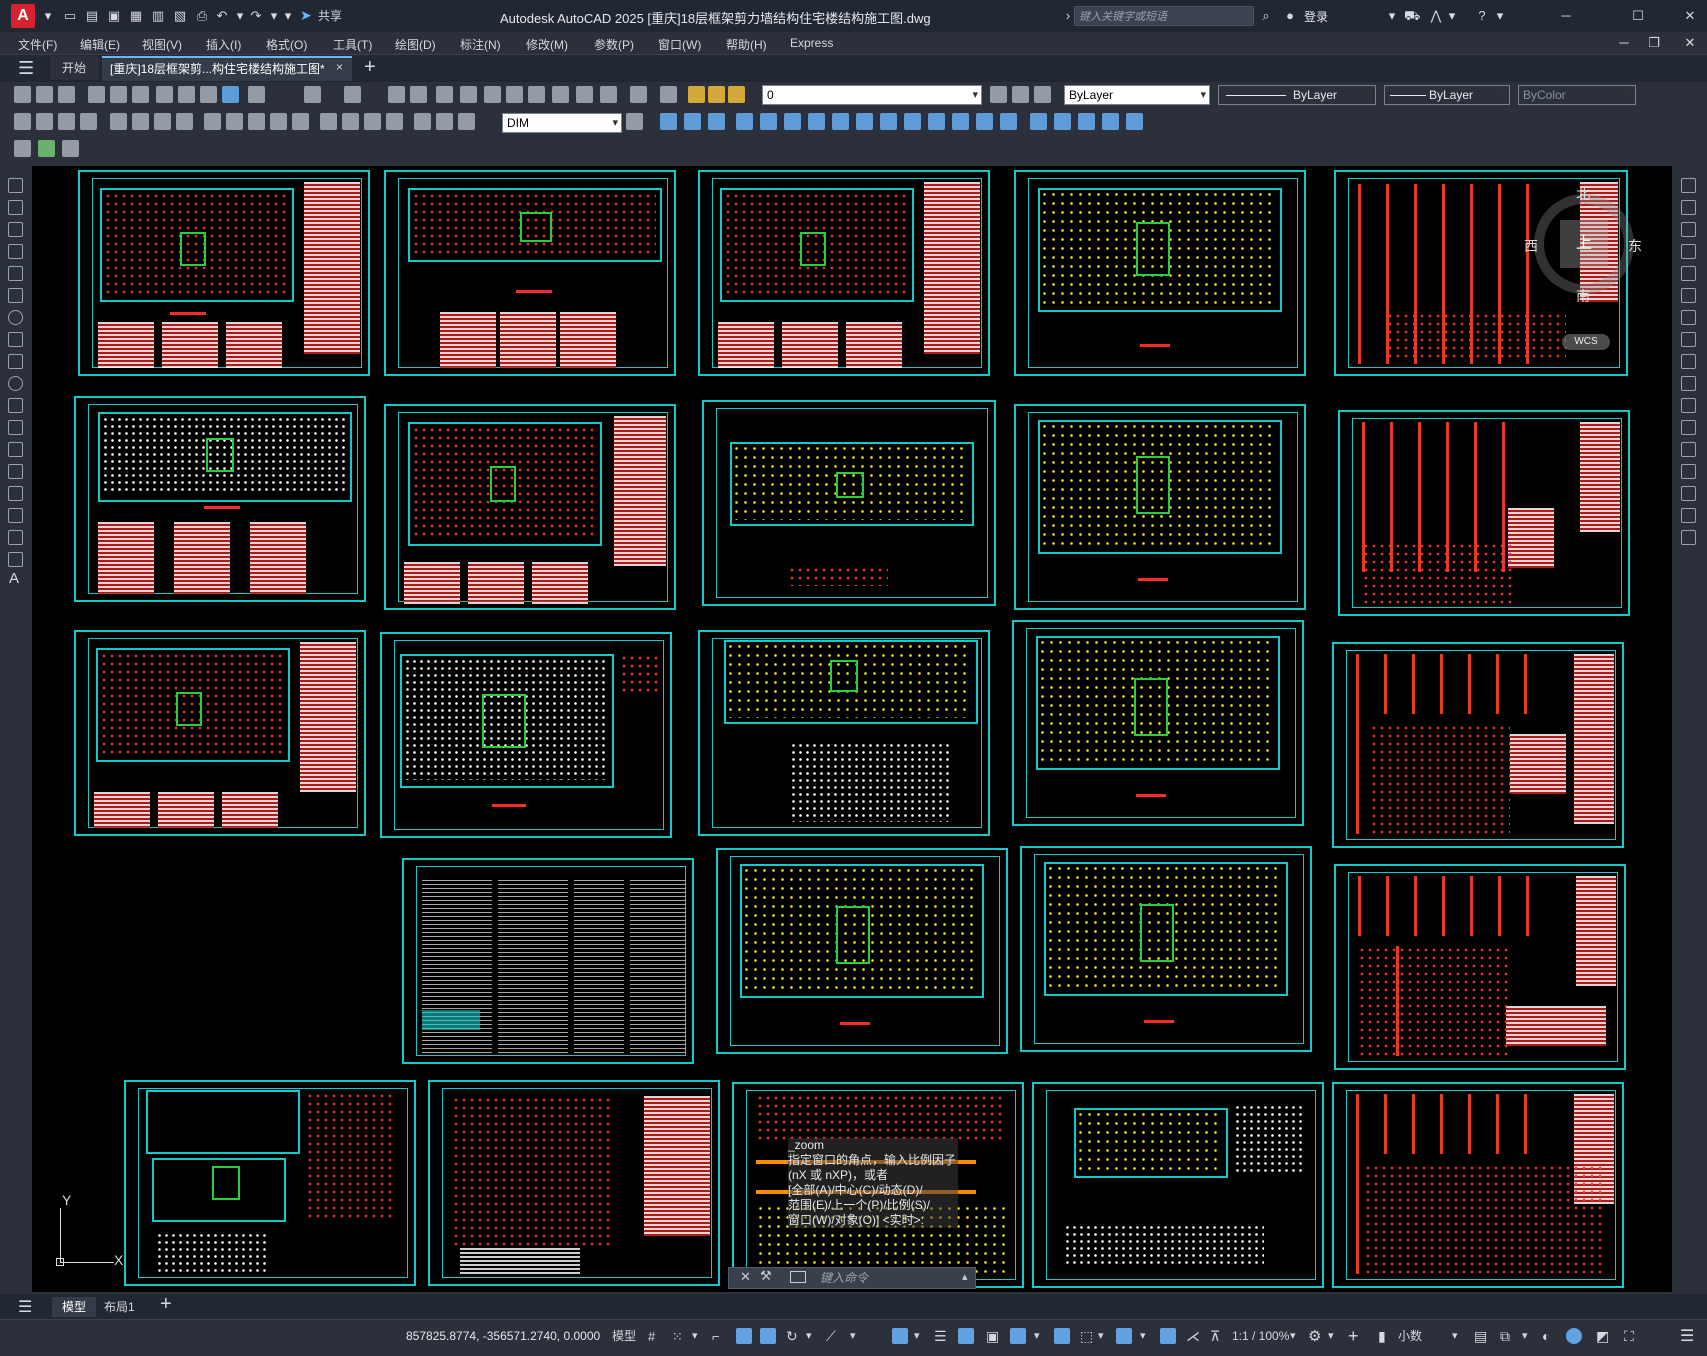 This screenshot has height=1356, width=1707. What do you see at coordinates (1688, 229) in the screenshot?
I see `mirror-icon` at bounding box center [1688, 229].